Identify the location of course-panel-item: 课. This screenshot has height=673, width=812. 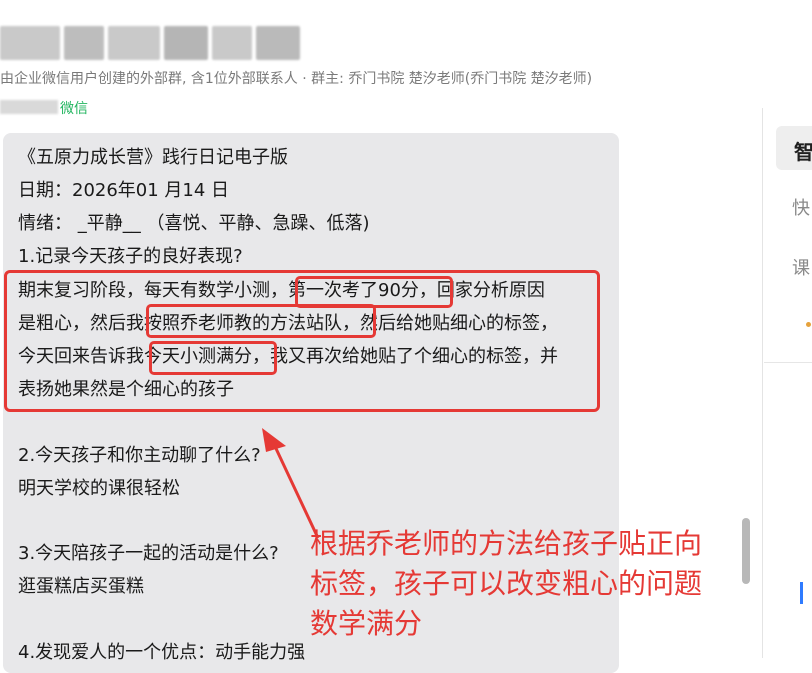
(801, 267).